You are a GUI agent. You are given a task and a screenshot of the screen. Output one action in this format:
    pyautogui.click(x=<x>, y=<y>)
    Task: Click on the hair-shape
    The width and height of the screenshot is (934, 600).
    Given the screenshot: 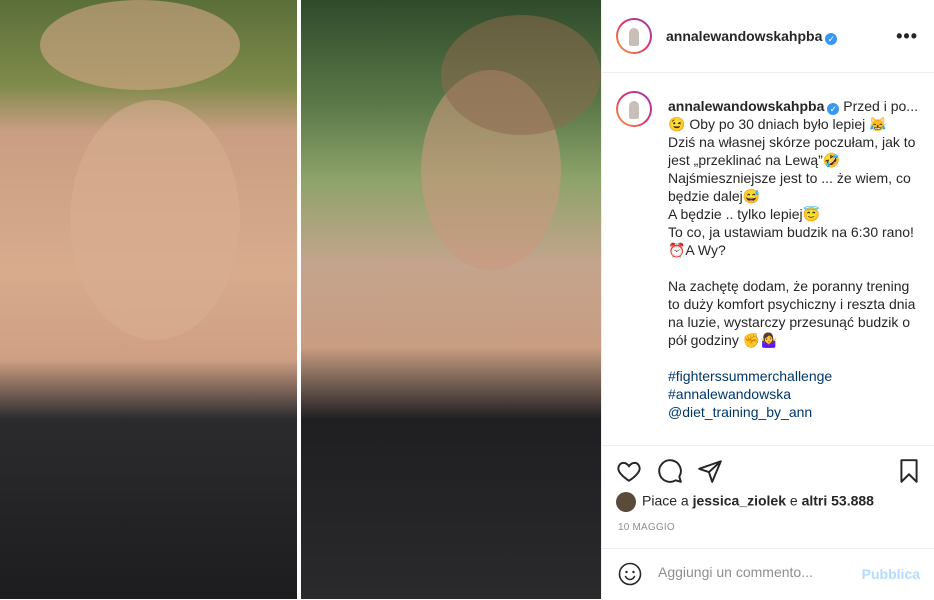 What is the action you would take?
    pyautogui.click(x=521, y=75)
    